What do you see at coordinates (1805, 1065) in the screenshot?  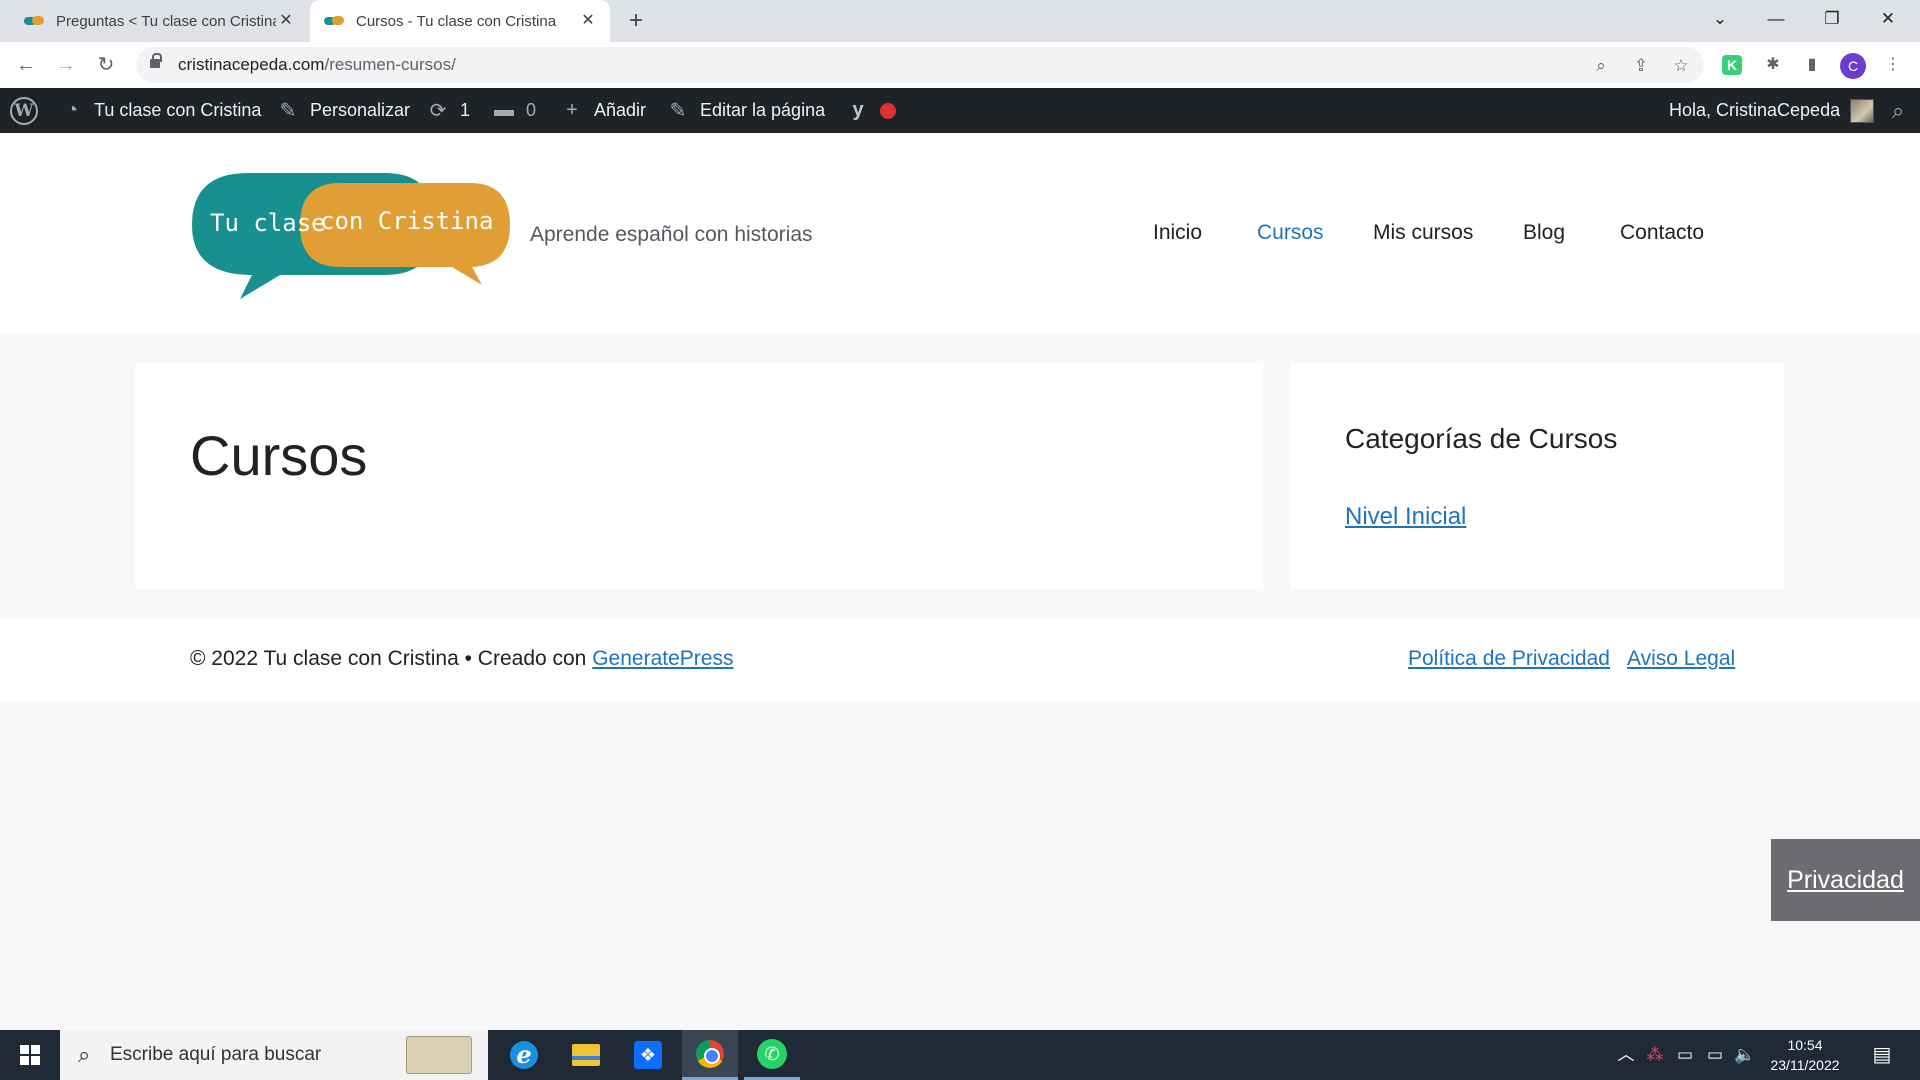 I see `clock-date: 23/11/2022` at bounding box center [1805, 1065].